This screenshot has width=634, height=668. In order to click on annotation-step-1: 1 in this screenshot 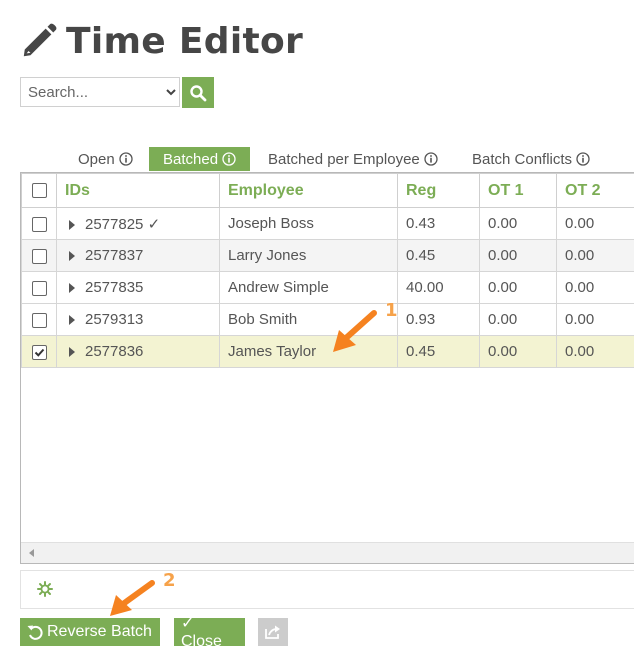, I will do `click(391, 310)`.